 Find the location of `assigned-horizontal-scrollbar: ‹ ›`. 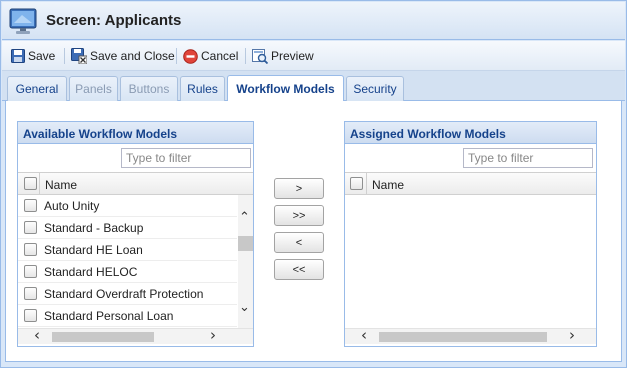

assigned-horizontal-scrollbar: ‹ › is located at coordinates (470, 336).